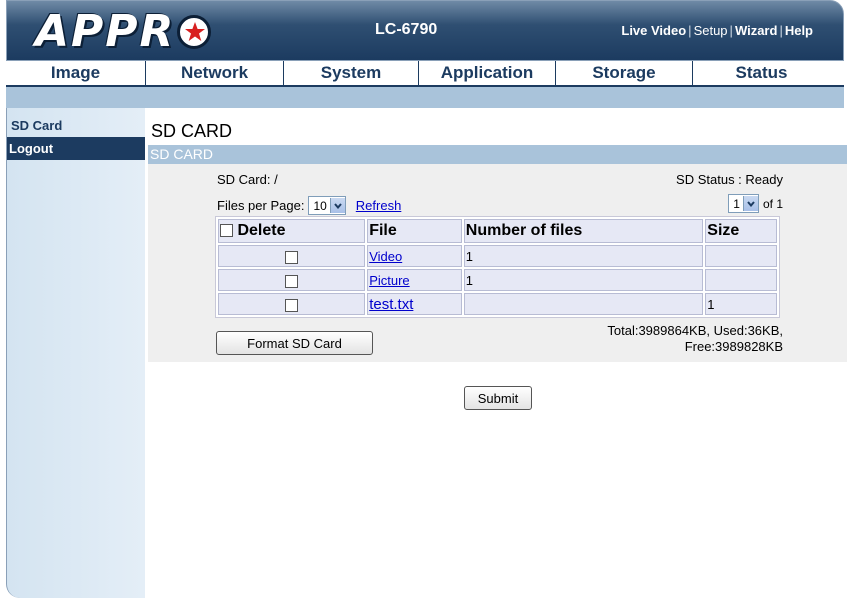 The height and width of the screenshot is (598, 856). I want to click on files-per-page-label: Files per Page:, so click(261, 205).